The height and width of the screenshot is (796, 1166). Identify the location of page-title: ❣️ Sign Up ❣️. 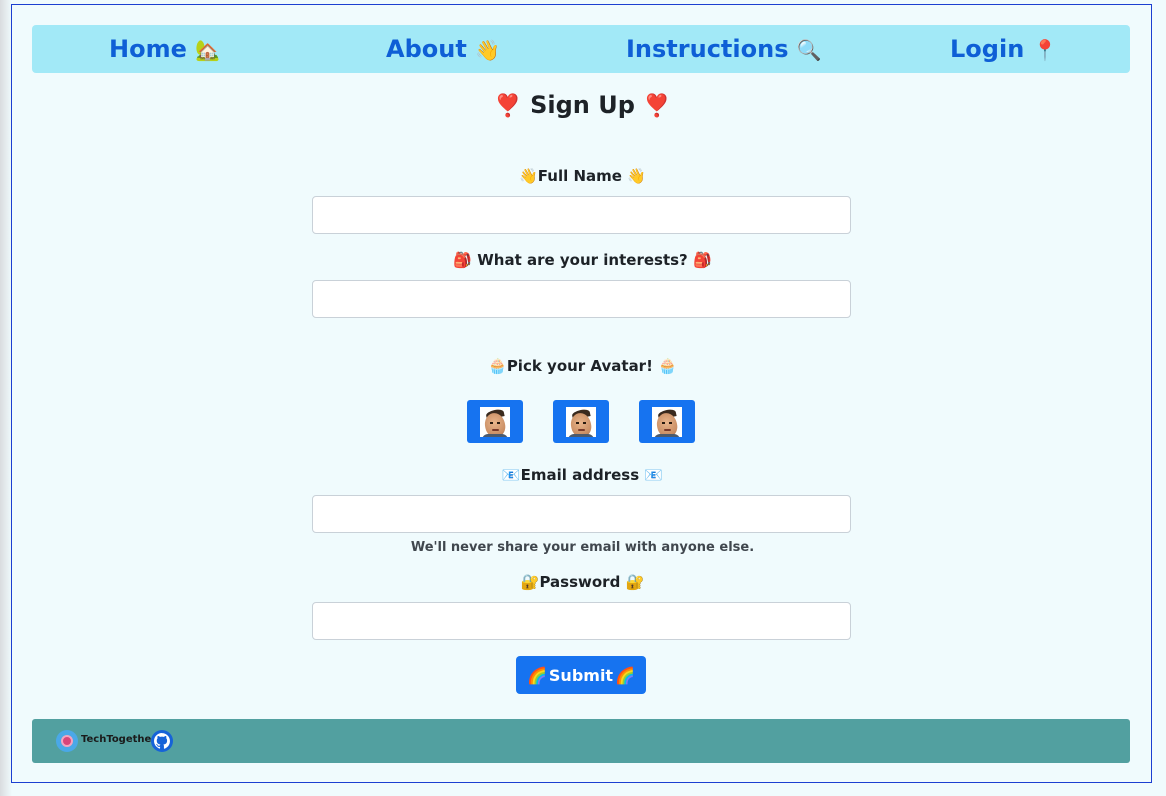
(582, 105).